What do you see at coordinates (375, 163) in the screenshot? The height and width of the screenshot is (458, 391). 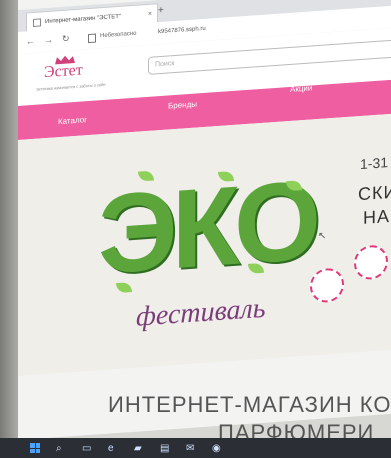 I see `banner-date: 1-31 М` at bounding box center [375, 163].